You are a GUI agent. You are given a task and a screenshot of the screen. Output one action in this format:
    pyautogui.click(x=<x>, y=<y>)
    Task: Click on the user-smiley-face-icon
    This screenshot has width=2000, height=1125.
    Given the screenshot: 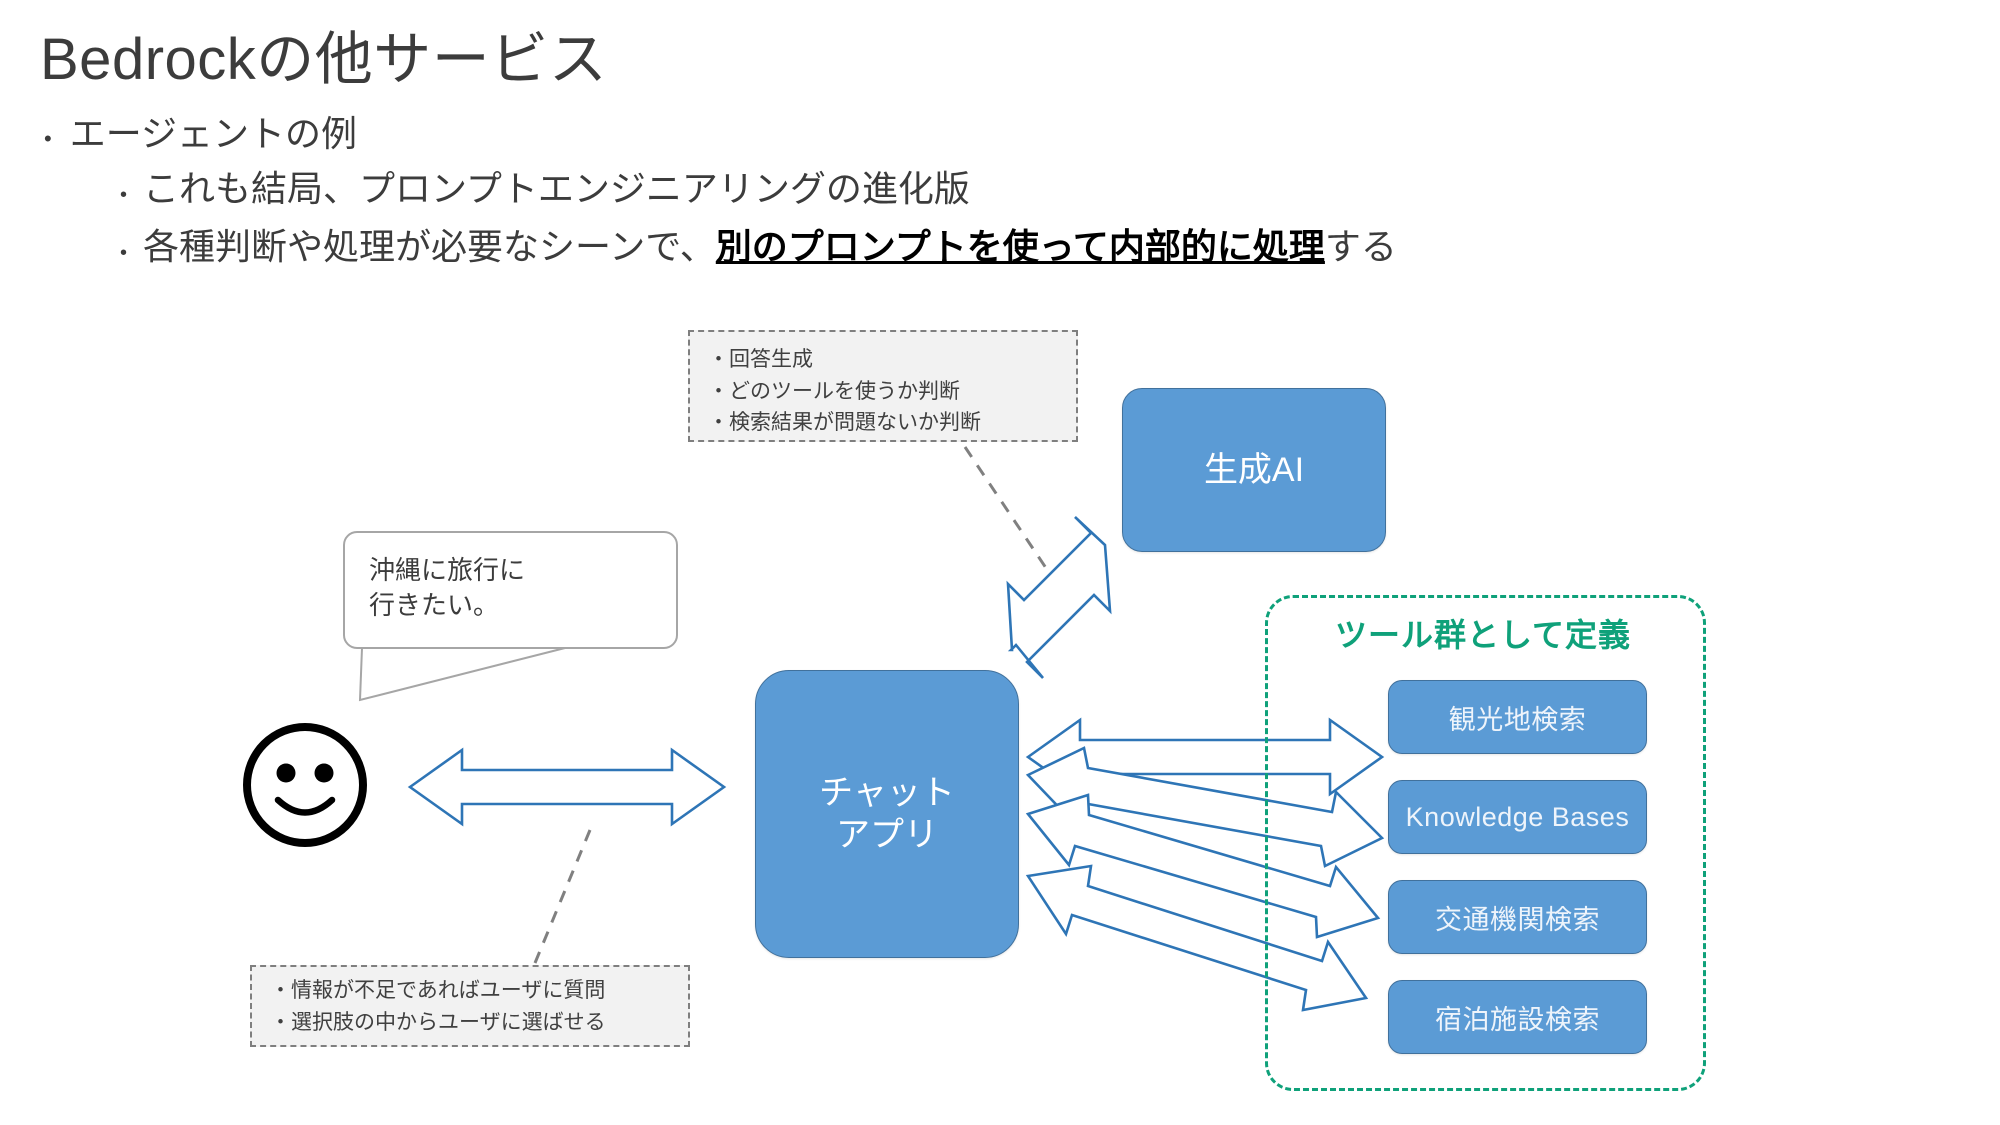 What is the action you would take?
    pyautogui.click(x=305, y=785)
    